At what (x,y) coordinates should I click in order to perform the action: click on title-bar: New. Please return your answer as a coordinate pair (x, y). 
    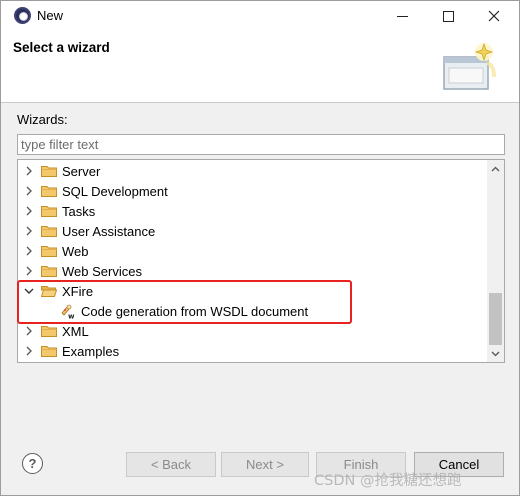
    Looking at the image, I should click on (260, 16).